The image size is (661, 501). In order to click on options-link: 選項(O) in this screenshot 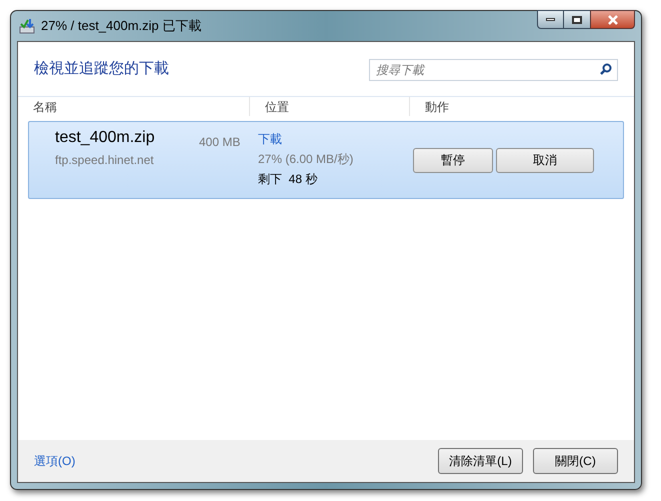, I will do `click(55, 461)`.